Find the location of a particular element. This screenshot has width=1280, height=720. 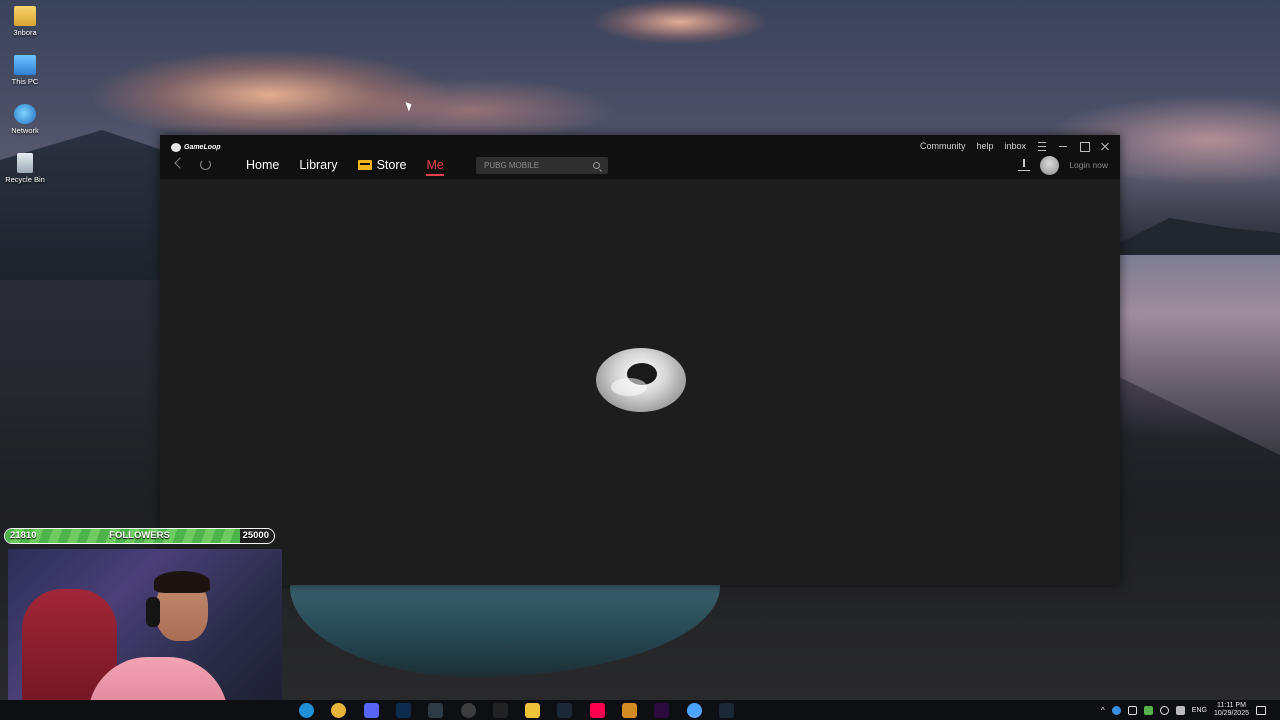

capcut-icon is located at coordinates (436, 710).